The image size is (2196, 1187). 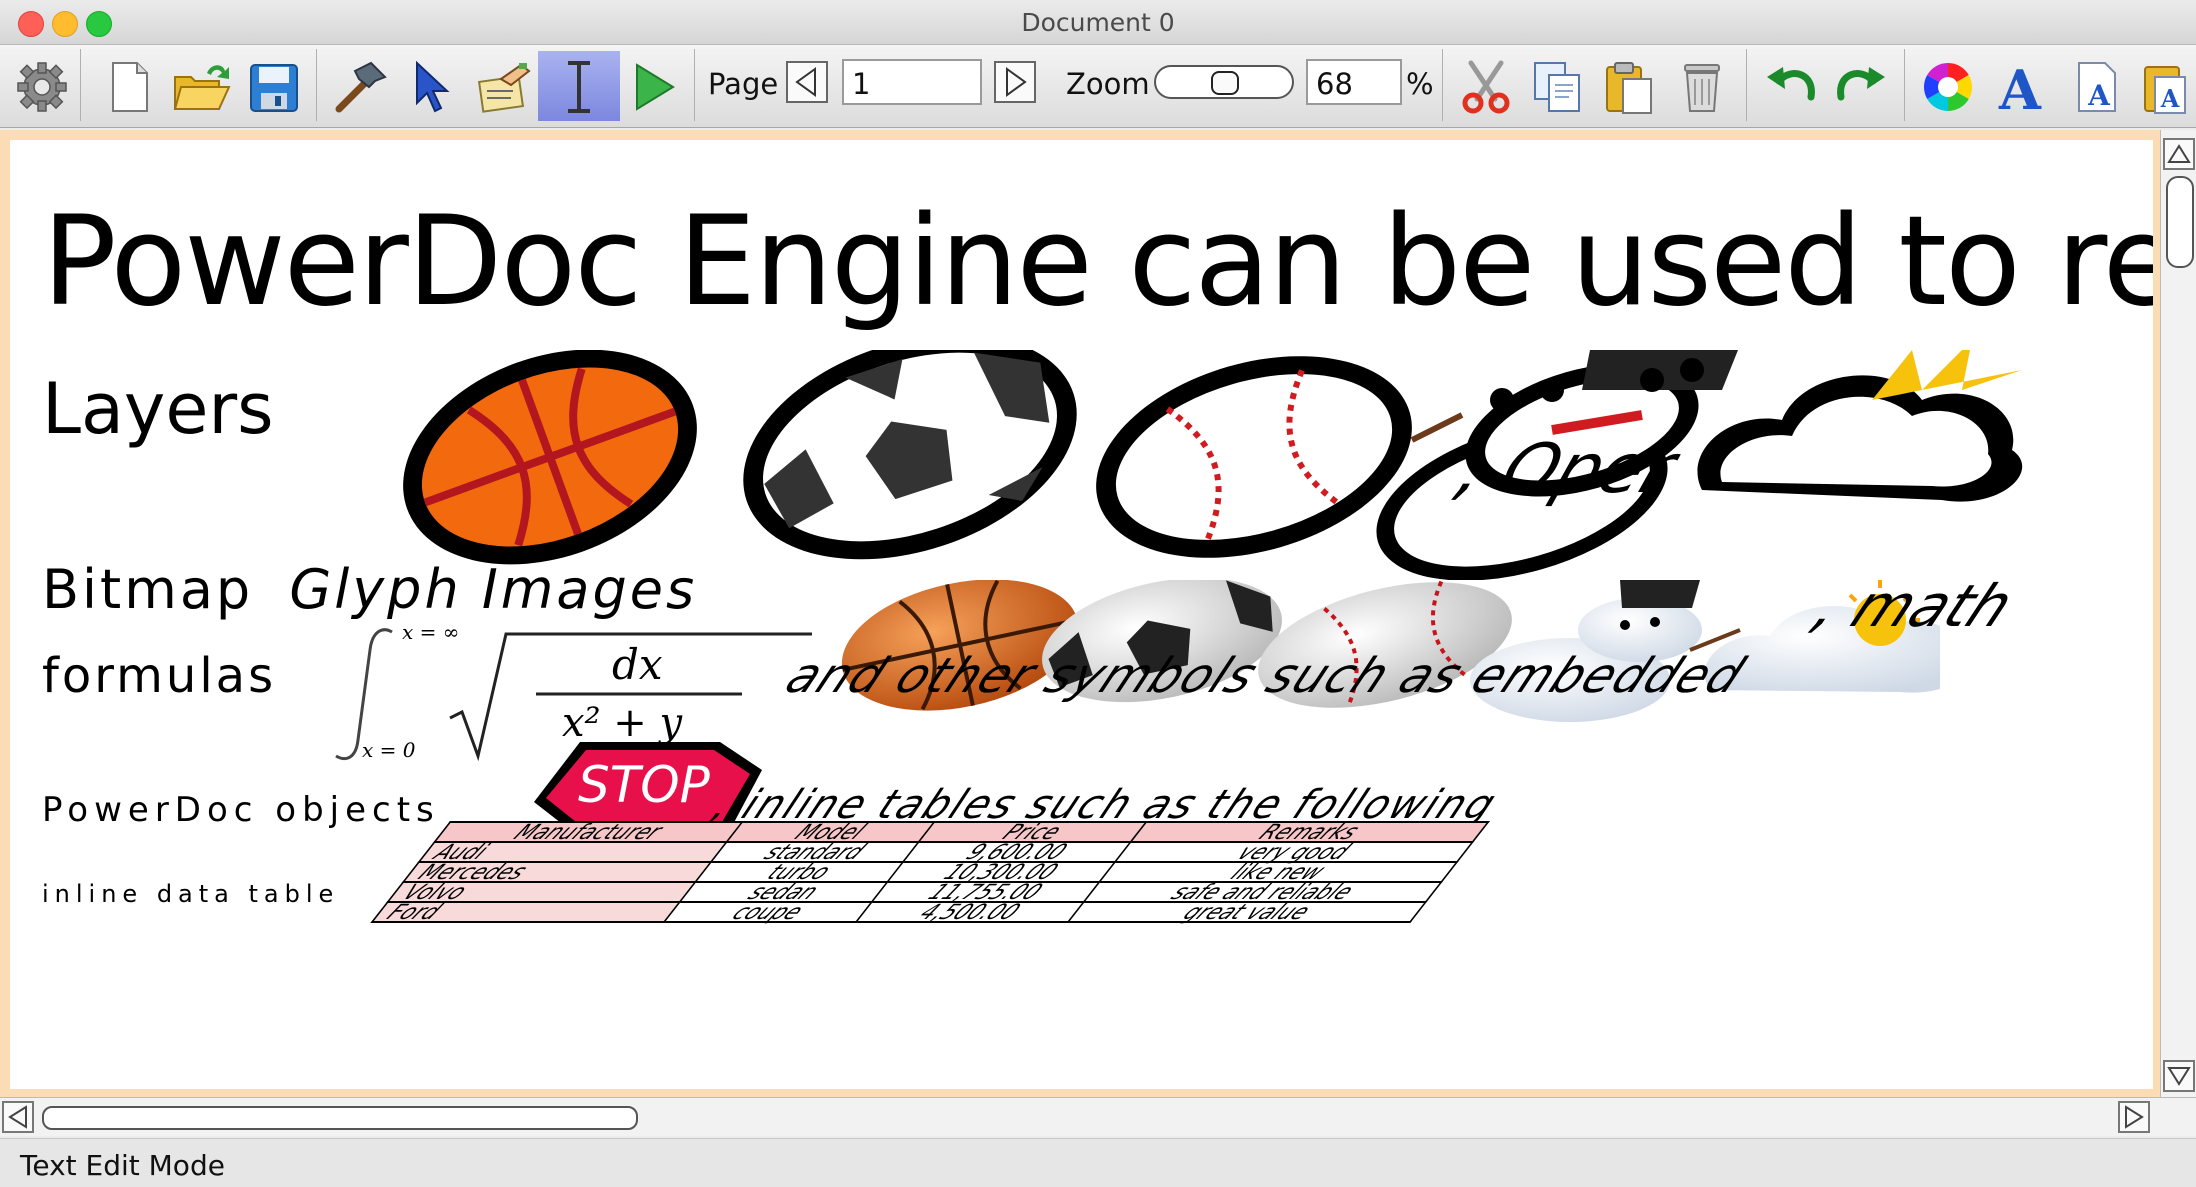 What do you see at coordinates (199, 86) in the screenshot?
I see `open-folder-icon` at bounding box center [199, 86].